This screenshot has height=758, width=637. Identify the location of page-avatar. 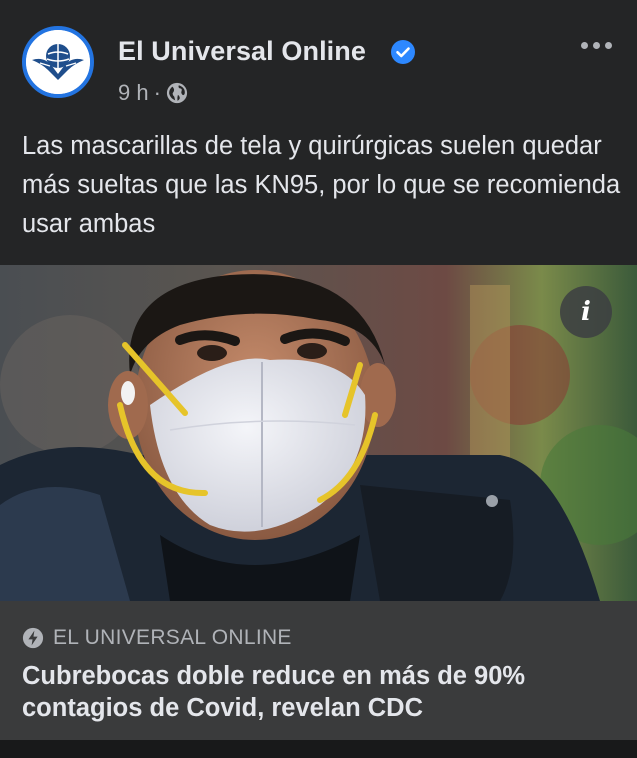
(58, 62).